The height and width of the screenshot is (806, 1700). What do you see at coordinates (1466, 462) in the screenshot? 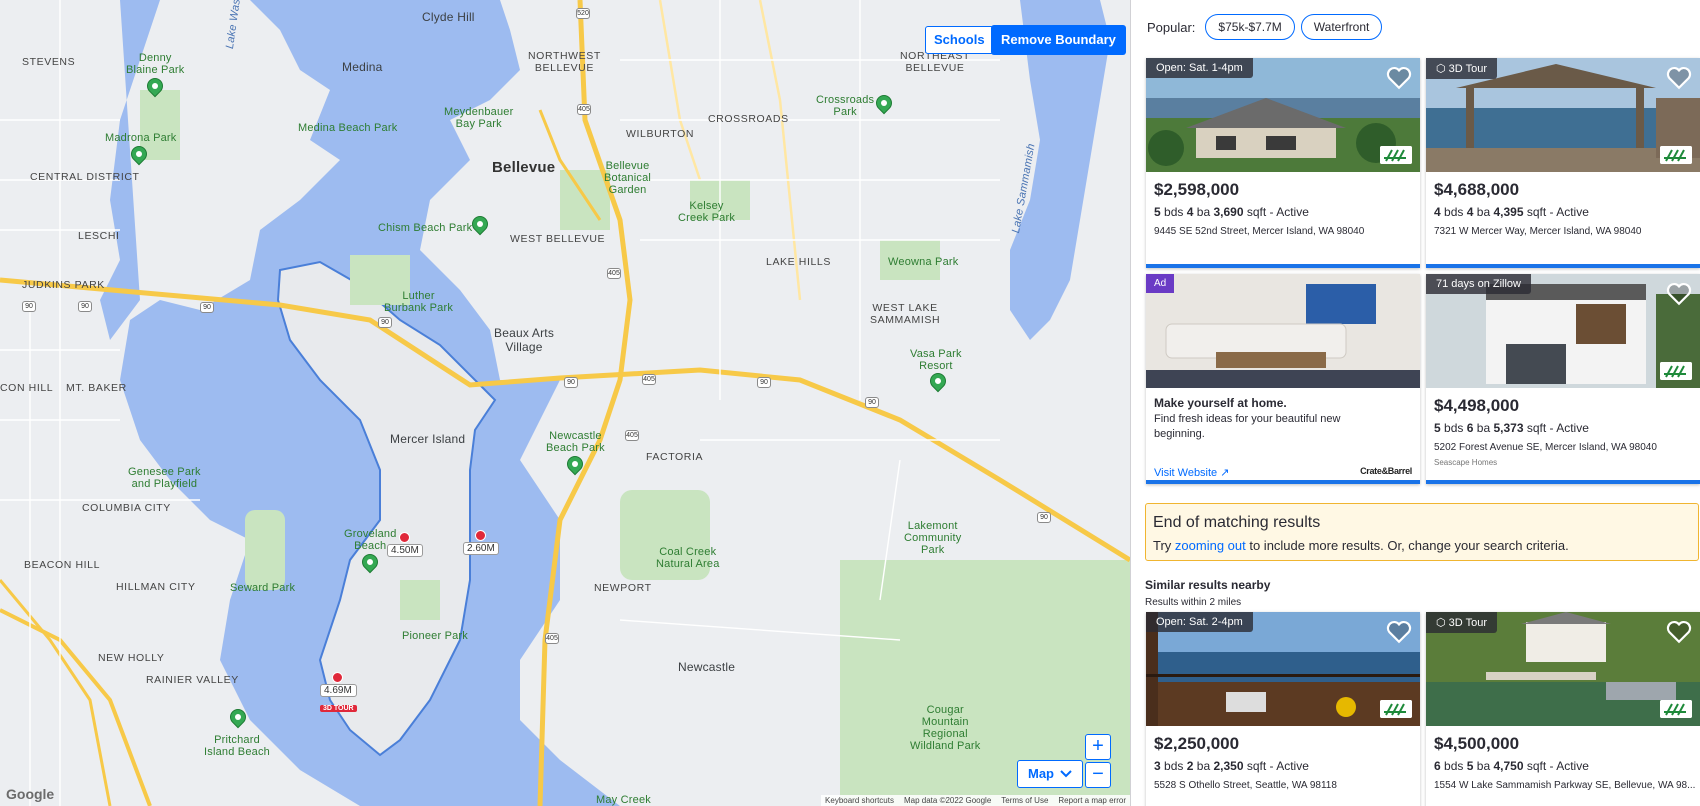
I see `listing-agent: Seascape Homes` at bounding box center [1466, 462].